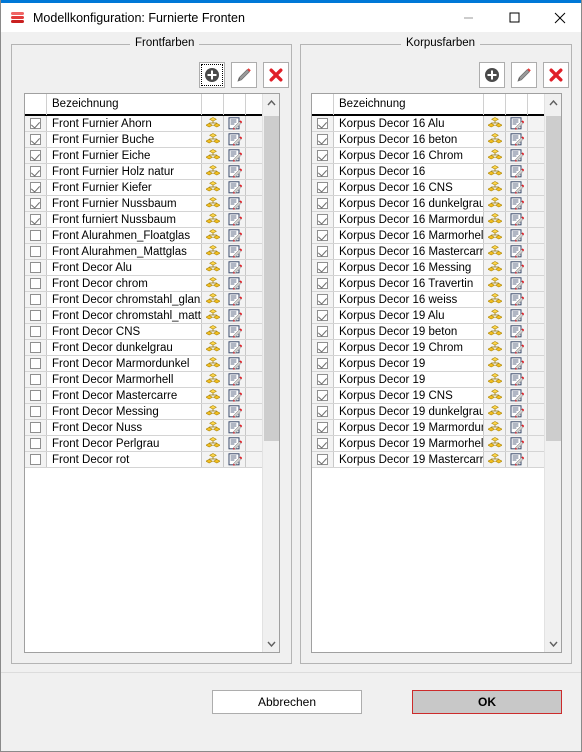 The height and width of the screenshot is (752, 582). Describe the element at coordinates (143, 300) in the screenshot. I see `table-row: Front Decor chromstahl_glanz` at that location.